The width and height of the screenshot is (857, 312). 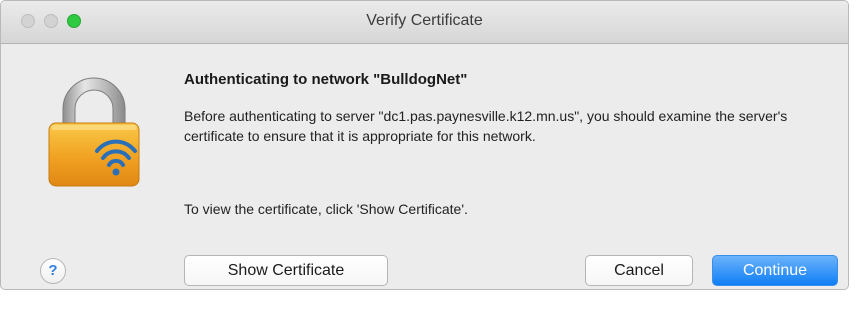 I want to click on dialog-heading: Authenticating to network "BulldogNet", so click(x=326, y=79).